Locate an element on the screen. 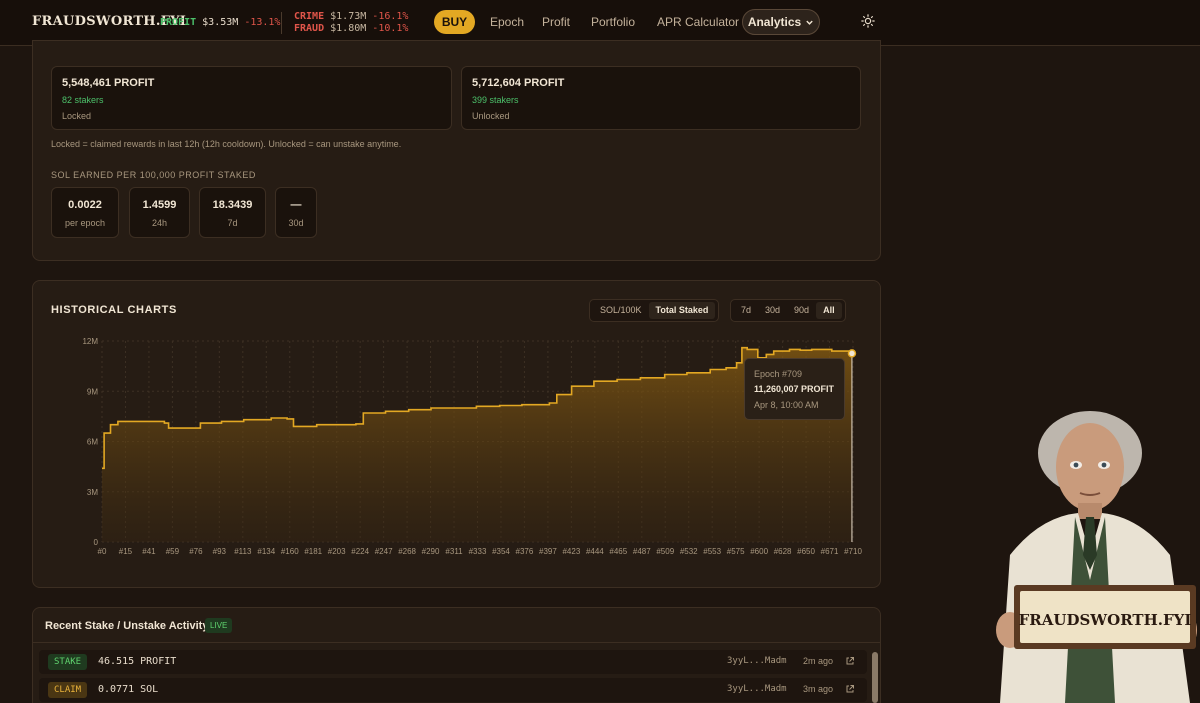  theme-toggle-sun-icon is located at coordinates (868, 21).